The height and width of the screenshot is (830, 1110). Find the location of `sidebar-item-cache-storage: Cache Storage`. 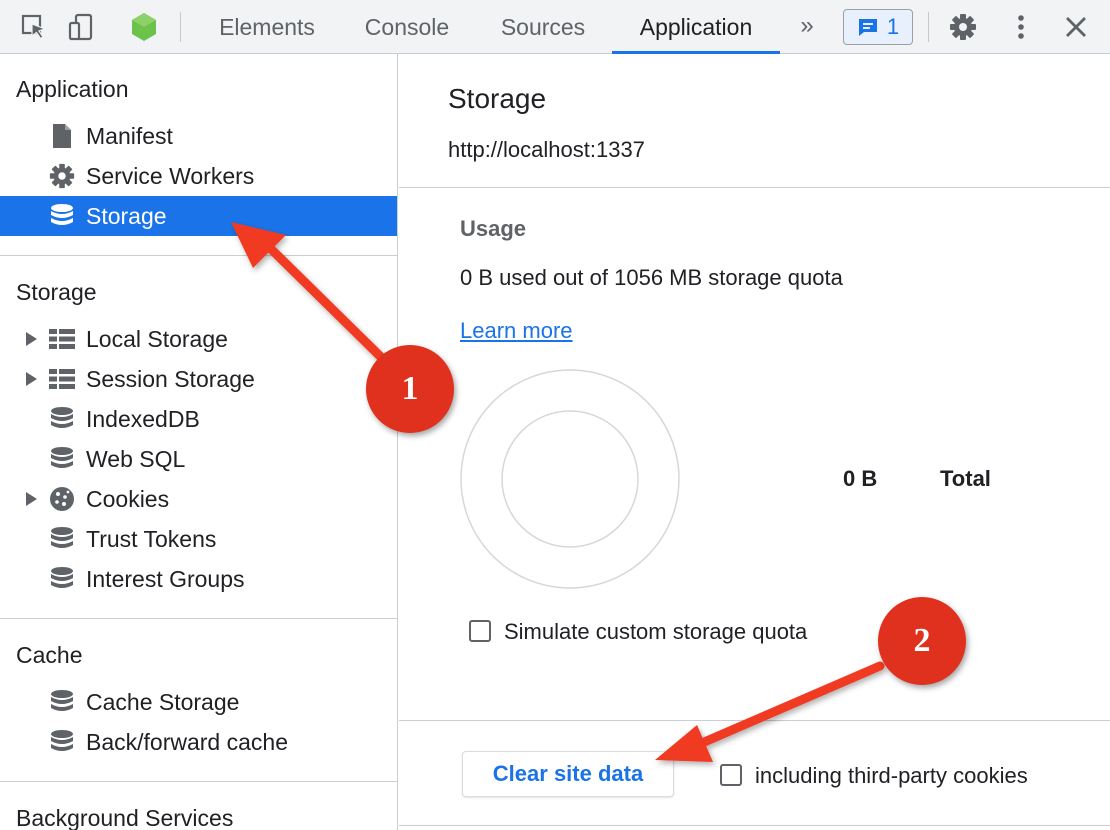

sidebar-item-cache-storage: Cache Storage is located at coordinates (198, 702).